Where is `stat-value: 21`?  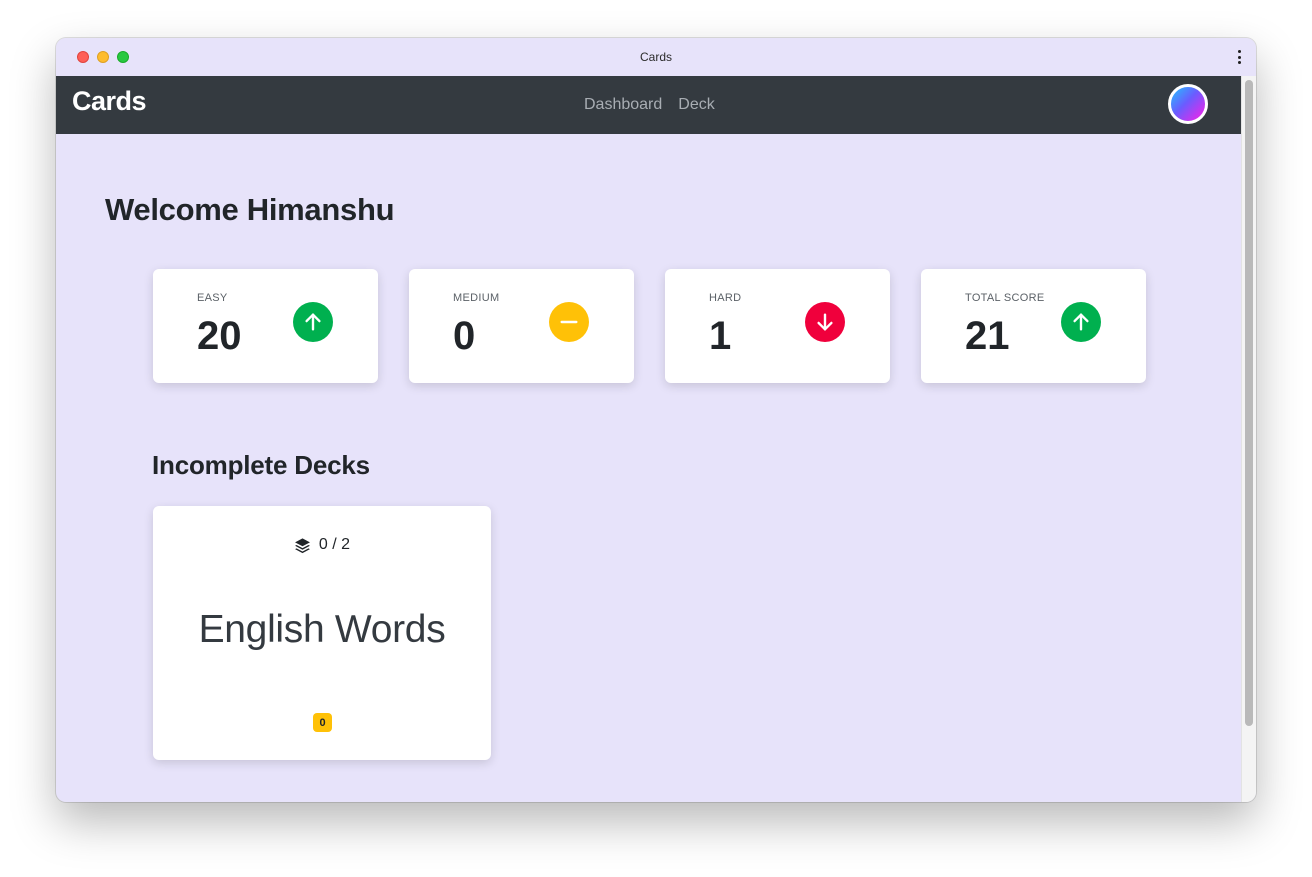 stat-value: 21 is located at coordinates (987, 336).